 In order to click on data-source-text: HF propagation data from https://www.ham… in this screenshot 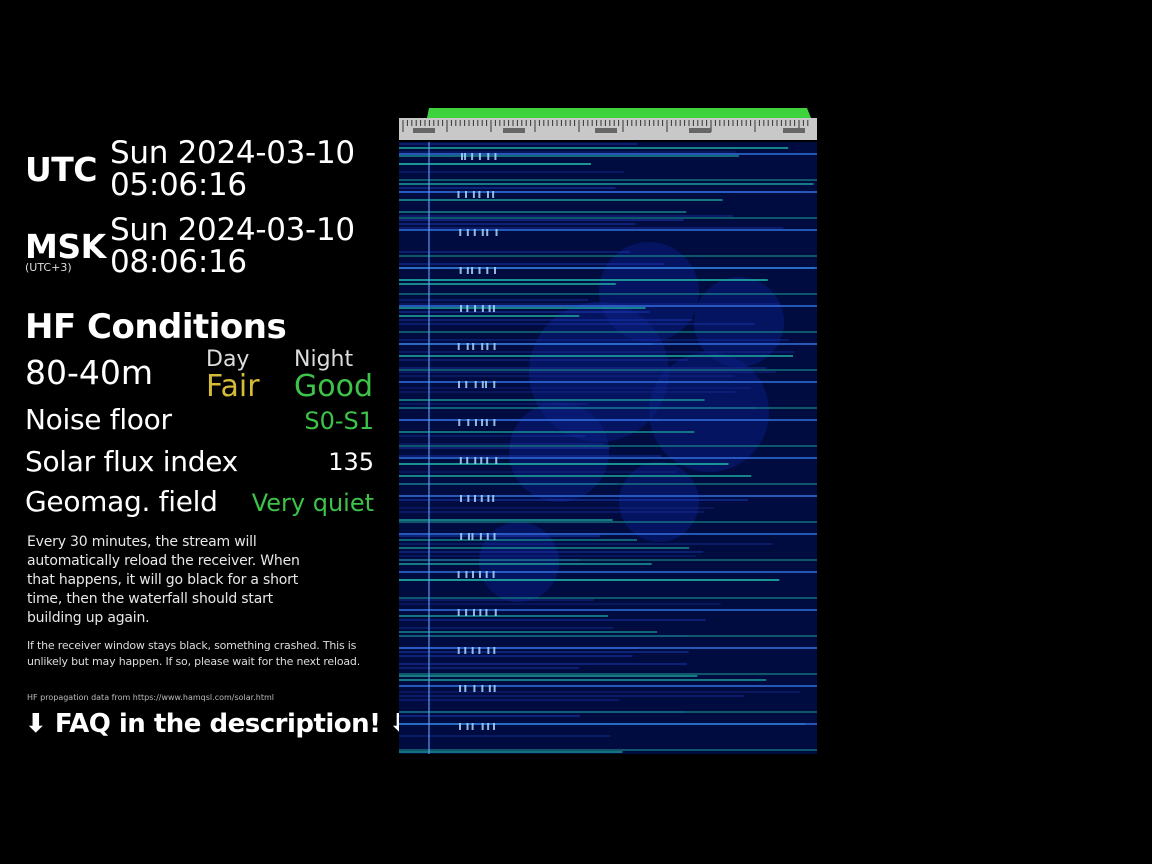, I will do `click(150, 697)`.